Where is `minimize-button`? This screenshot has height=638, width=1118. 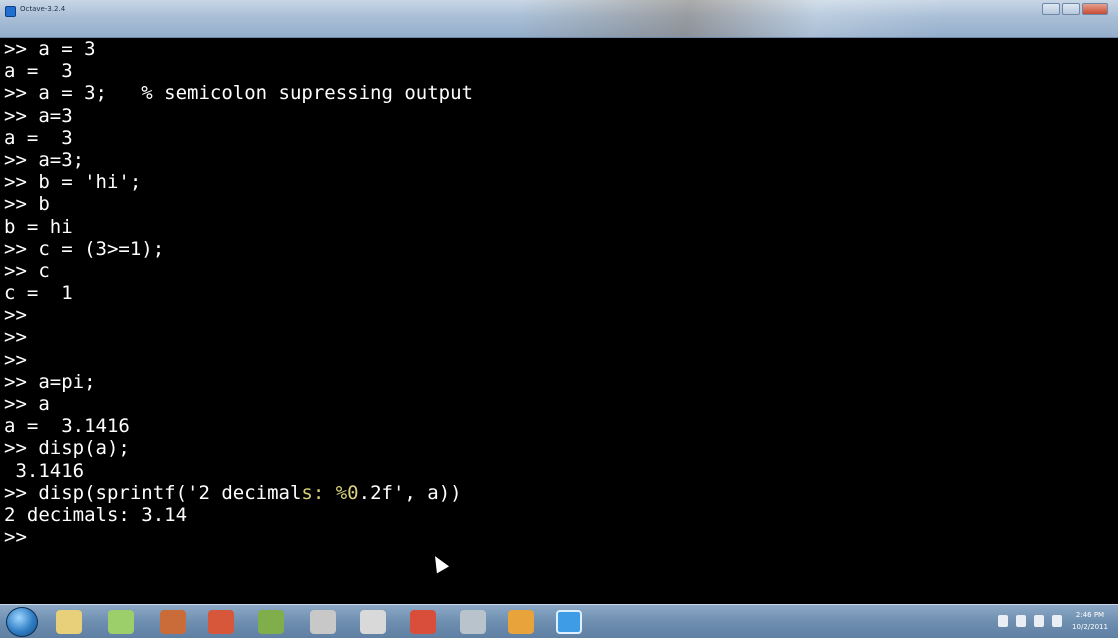 minimize-button is located at coordinates (1051, 9).